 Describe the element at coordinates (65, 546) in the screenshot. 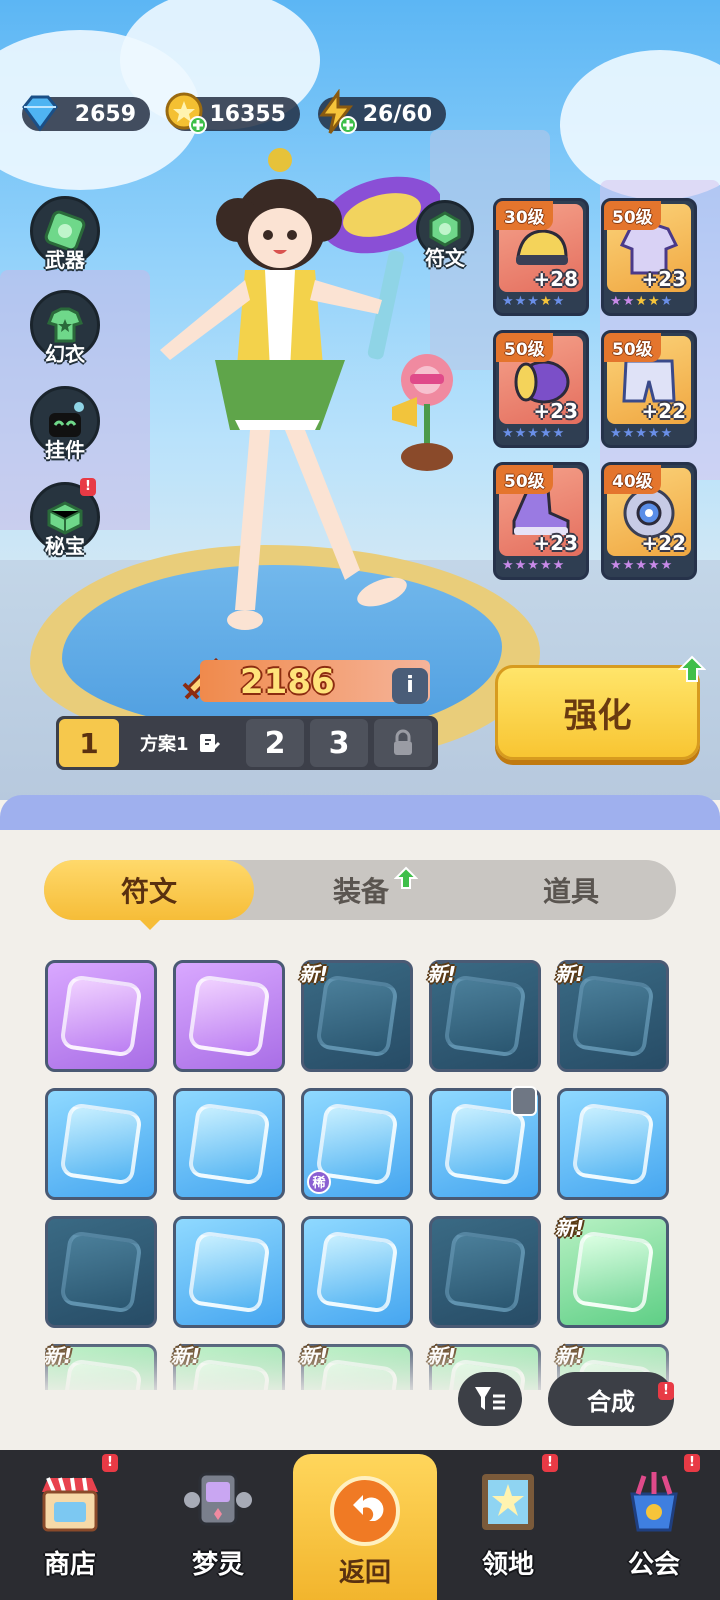

I see `treasure-label: 秘宝` at that location.